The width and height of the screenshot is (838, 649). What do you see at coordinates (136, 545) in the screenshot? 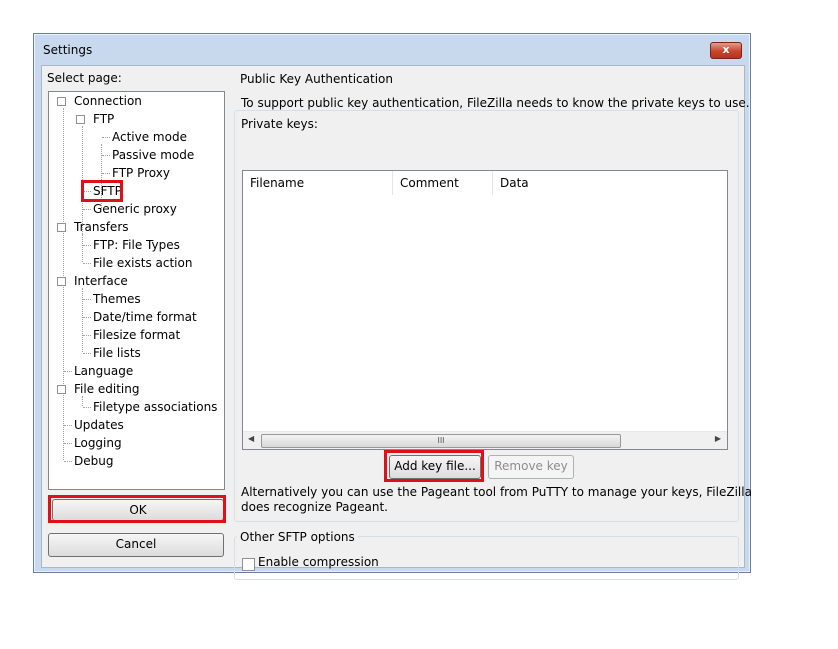
I see `cancel-button: Cancel` at bounding box center [136, 545].